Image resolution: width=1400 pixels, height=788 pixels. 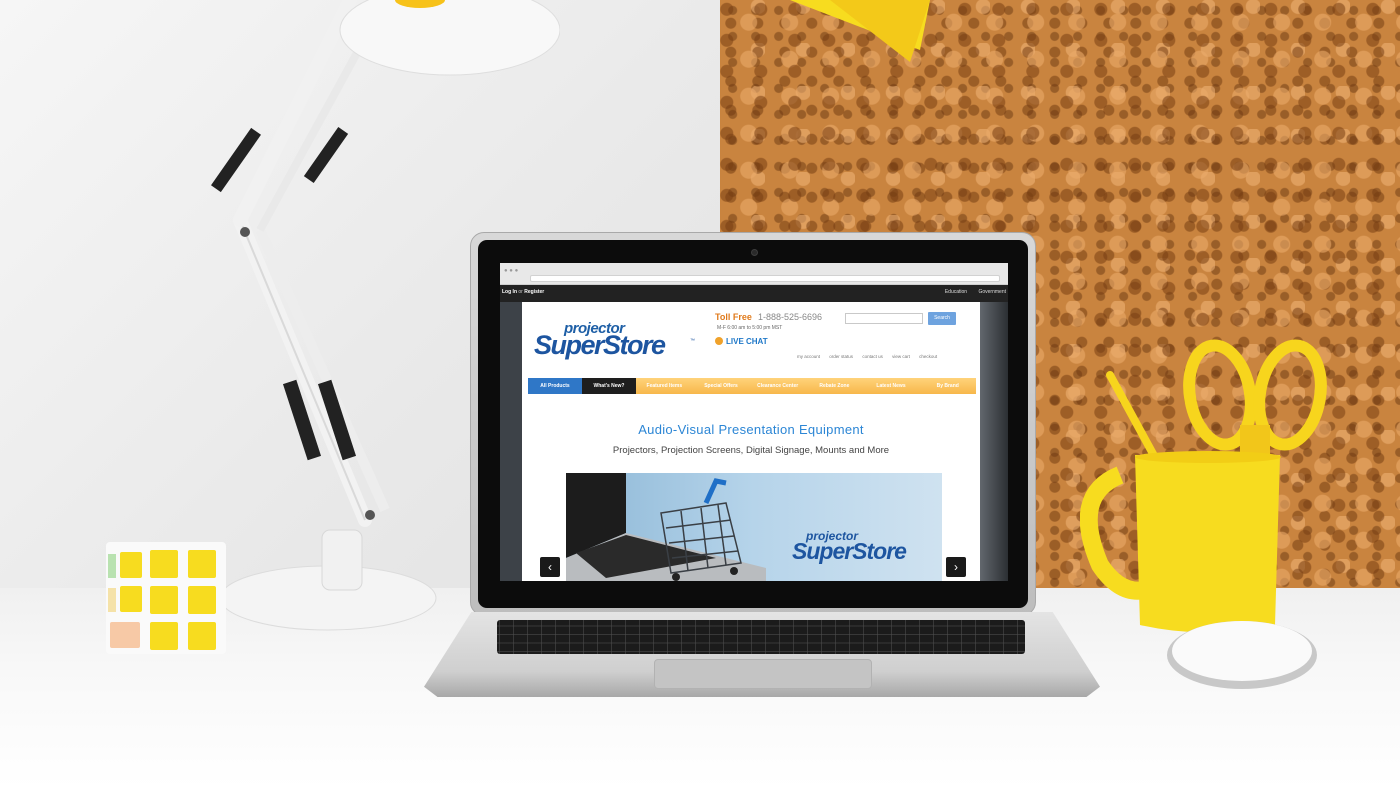 What do you see at coordinates (664, 386) in the screenshot?
I see `menu-featured-items: Featured Items` at bounding box center [664, 386].